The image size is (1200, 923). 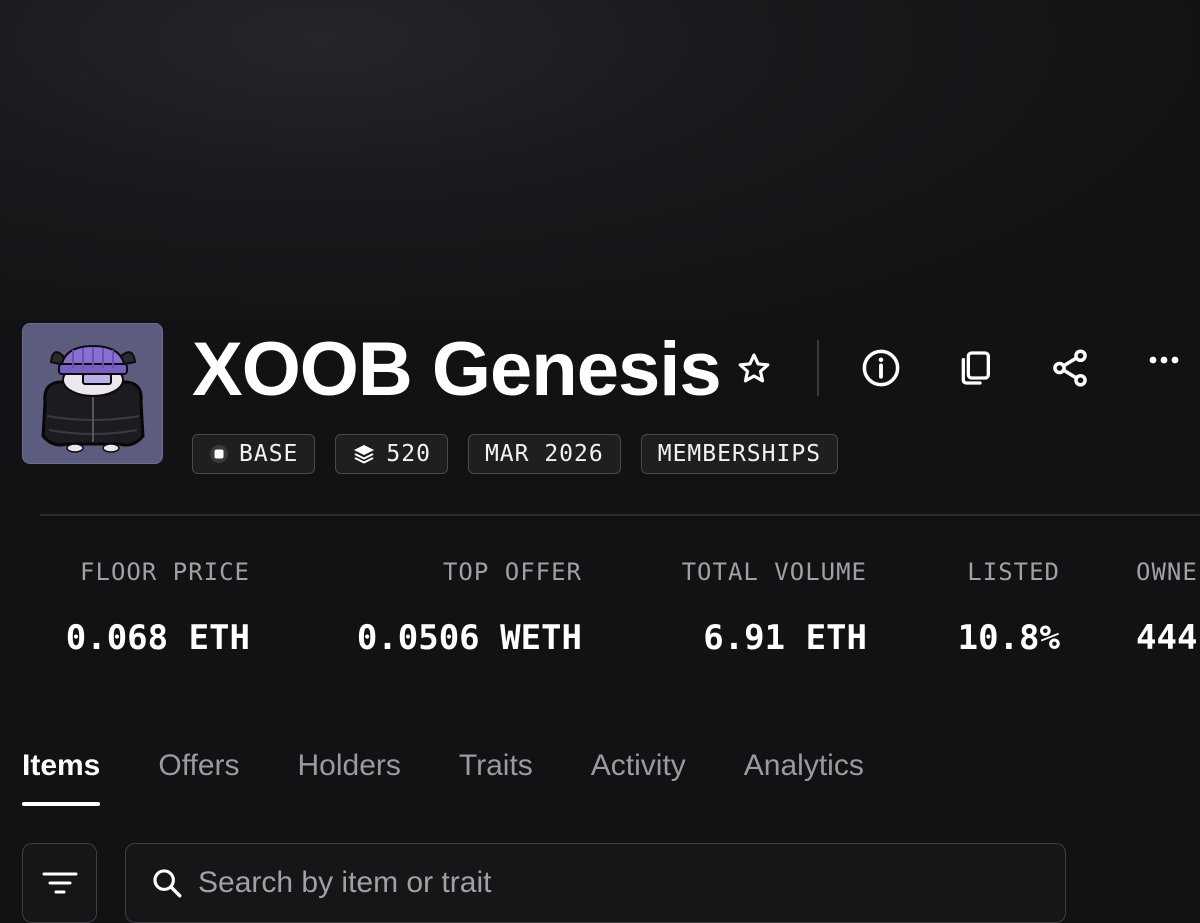 What do you see at coordinates (496, 766) in the screenshot?
I see `tab-traits: Traits` at bounding box center [496, 766].